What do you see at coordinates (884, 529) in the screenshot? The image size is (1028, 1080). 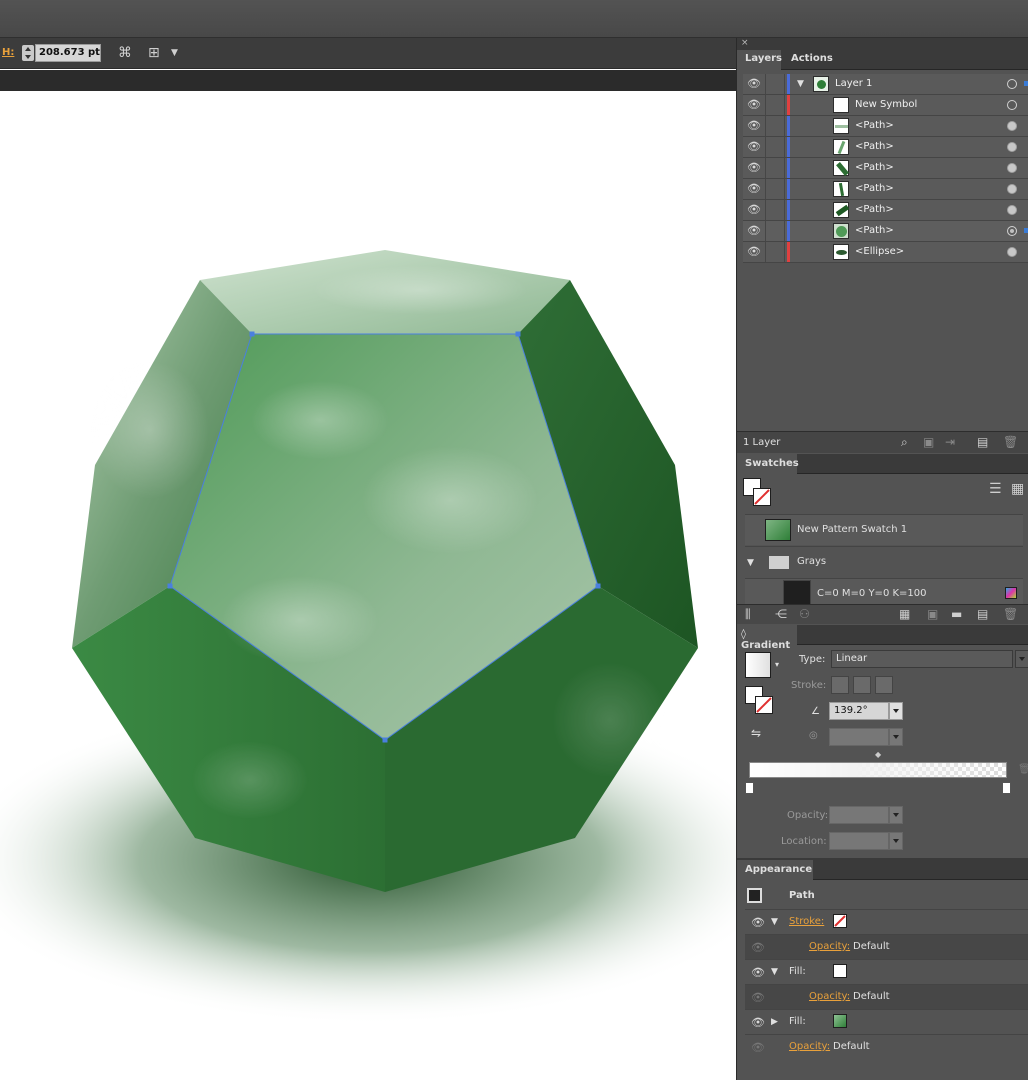 I see `swatch-item-pattern: New Pattern Swatch 1` at bounding box center [884, 529].